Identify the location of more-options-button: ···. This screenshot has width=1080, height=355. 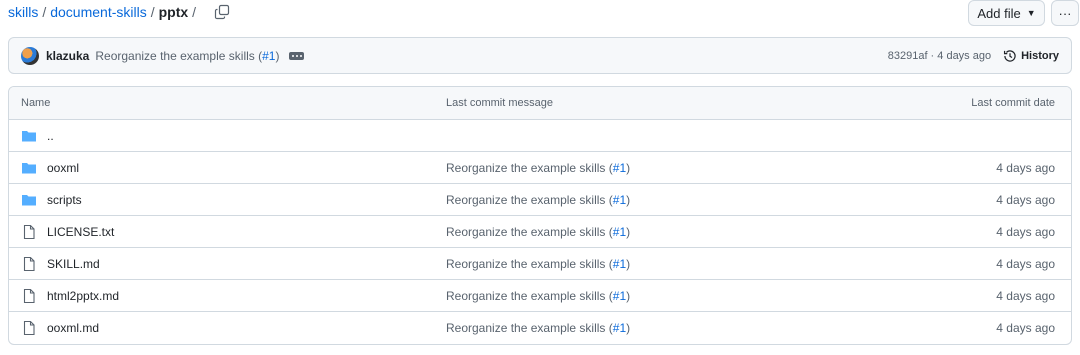
(1065, 13).